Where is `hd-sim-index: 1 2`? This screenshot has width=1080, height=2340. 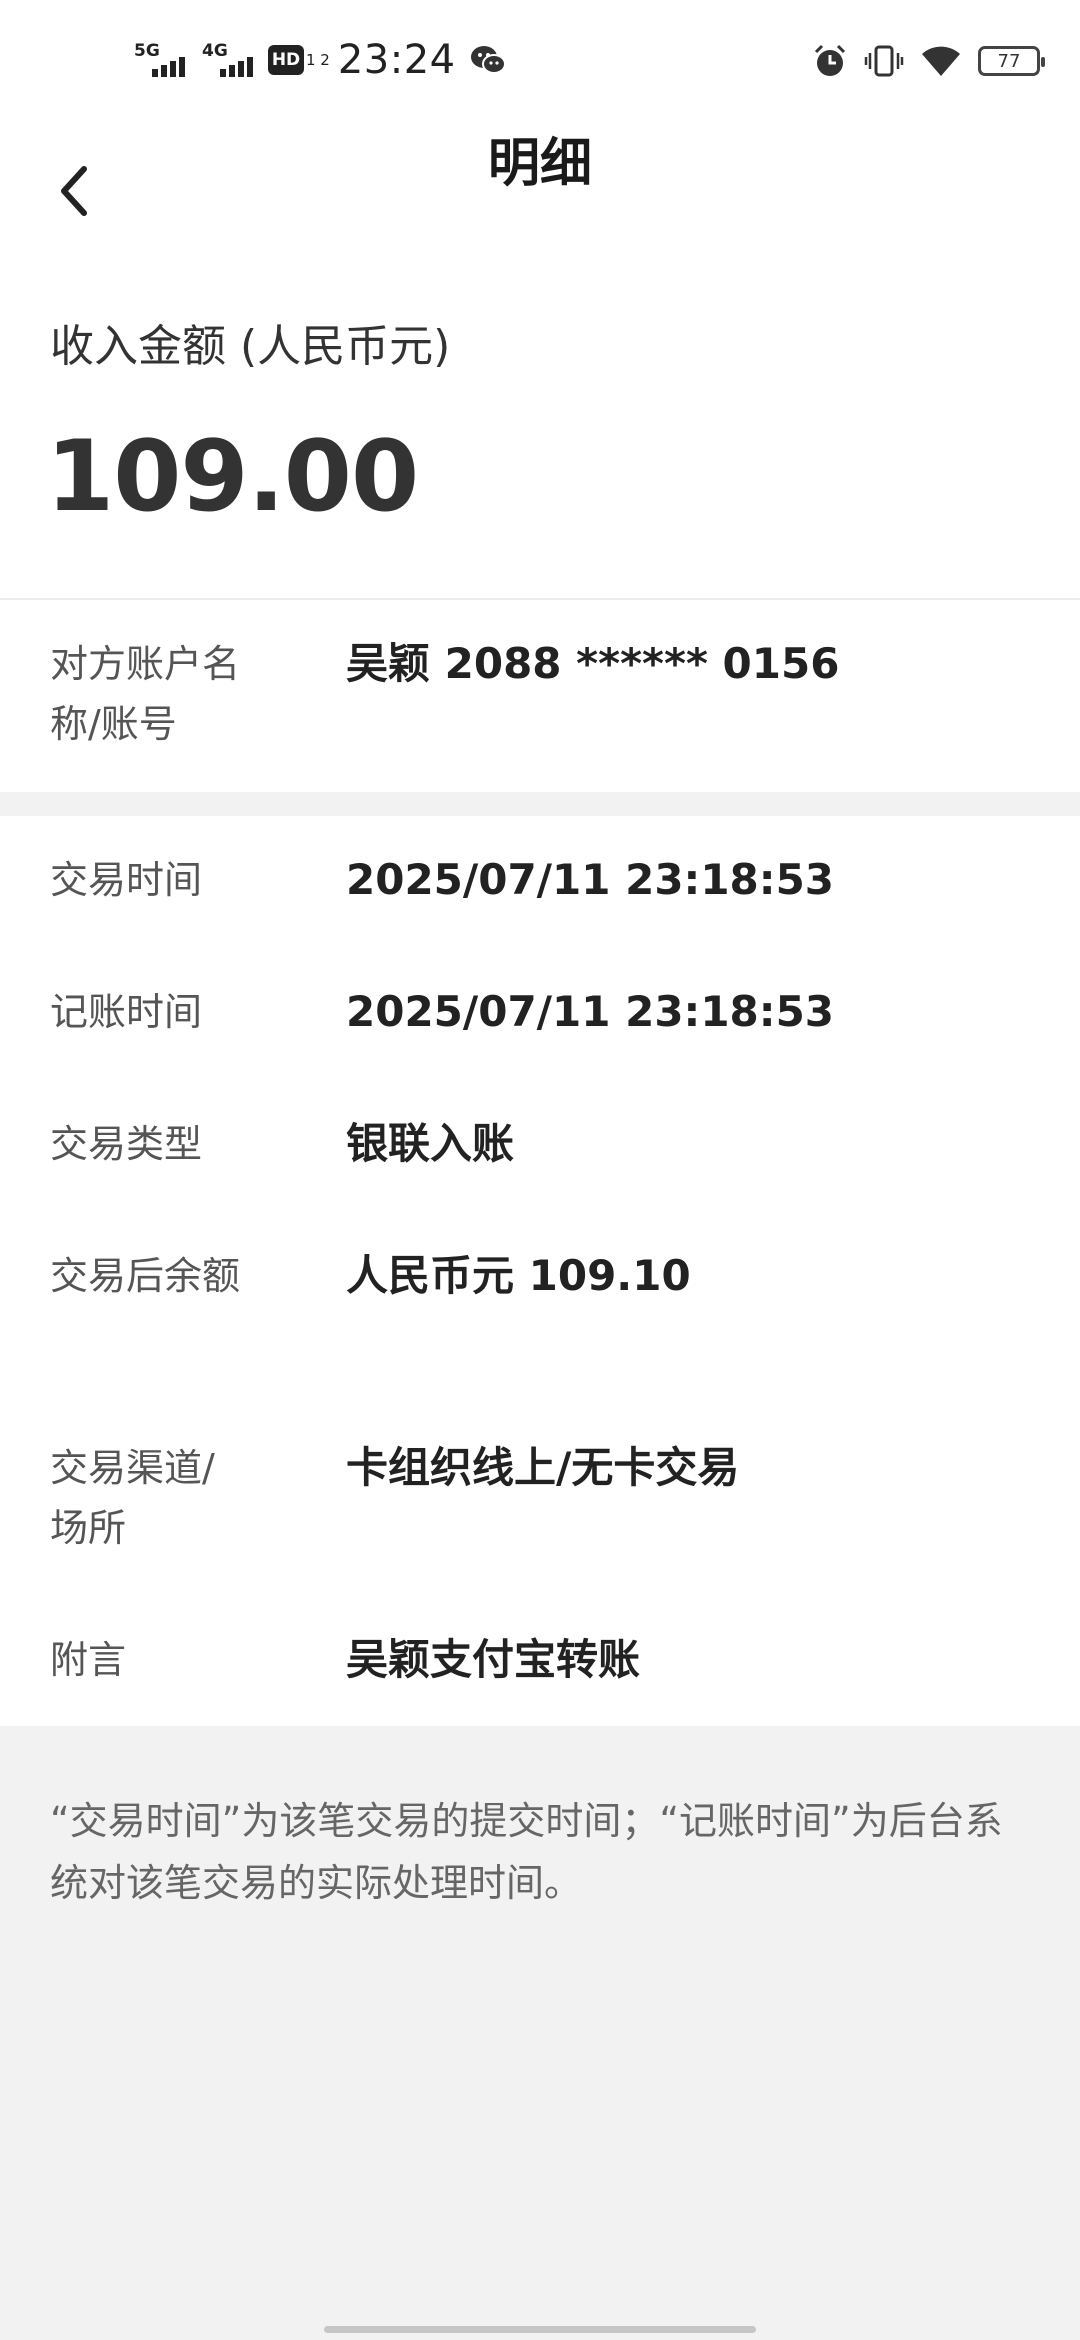
hd-sim-index: 1 2 is located at coordinates (318, 60).